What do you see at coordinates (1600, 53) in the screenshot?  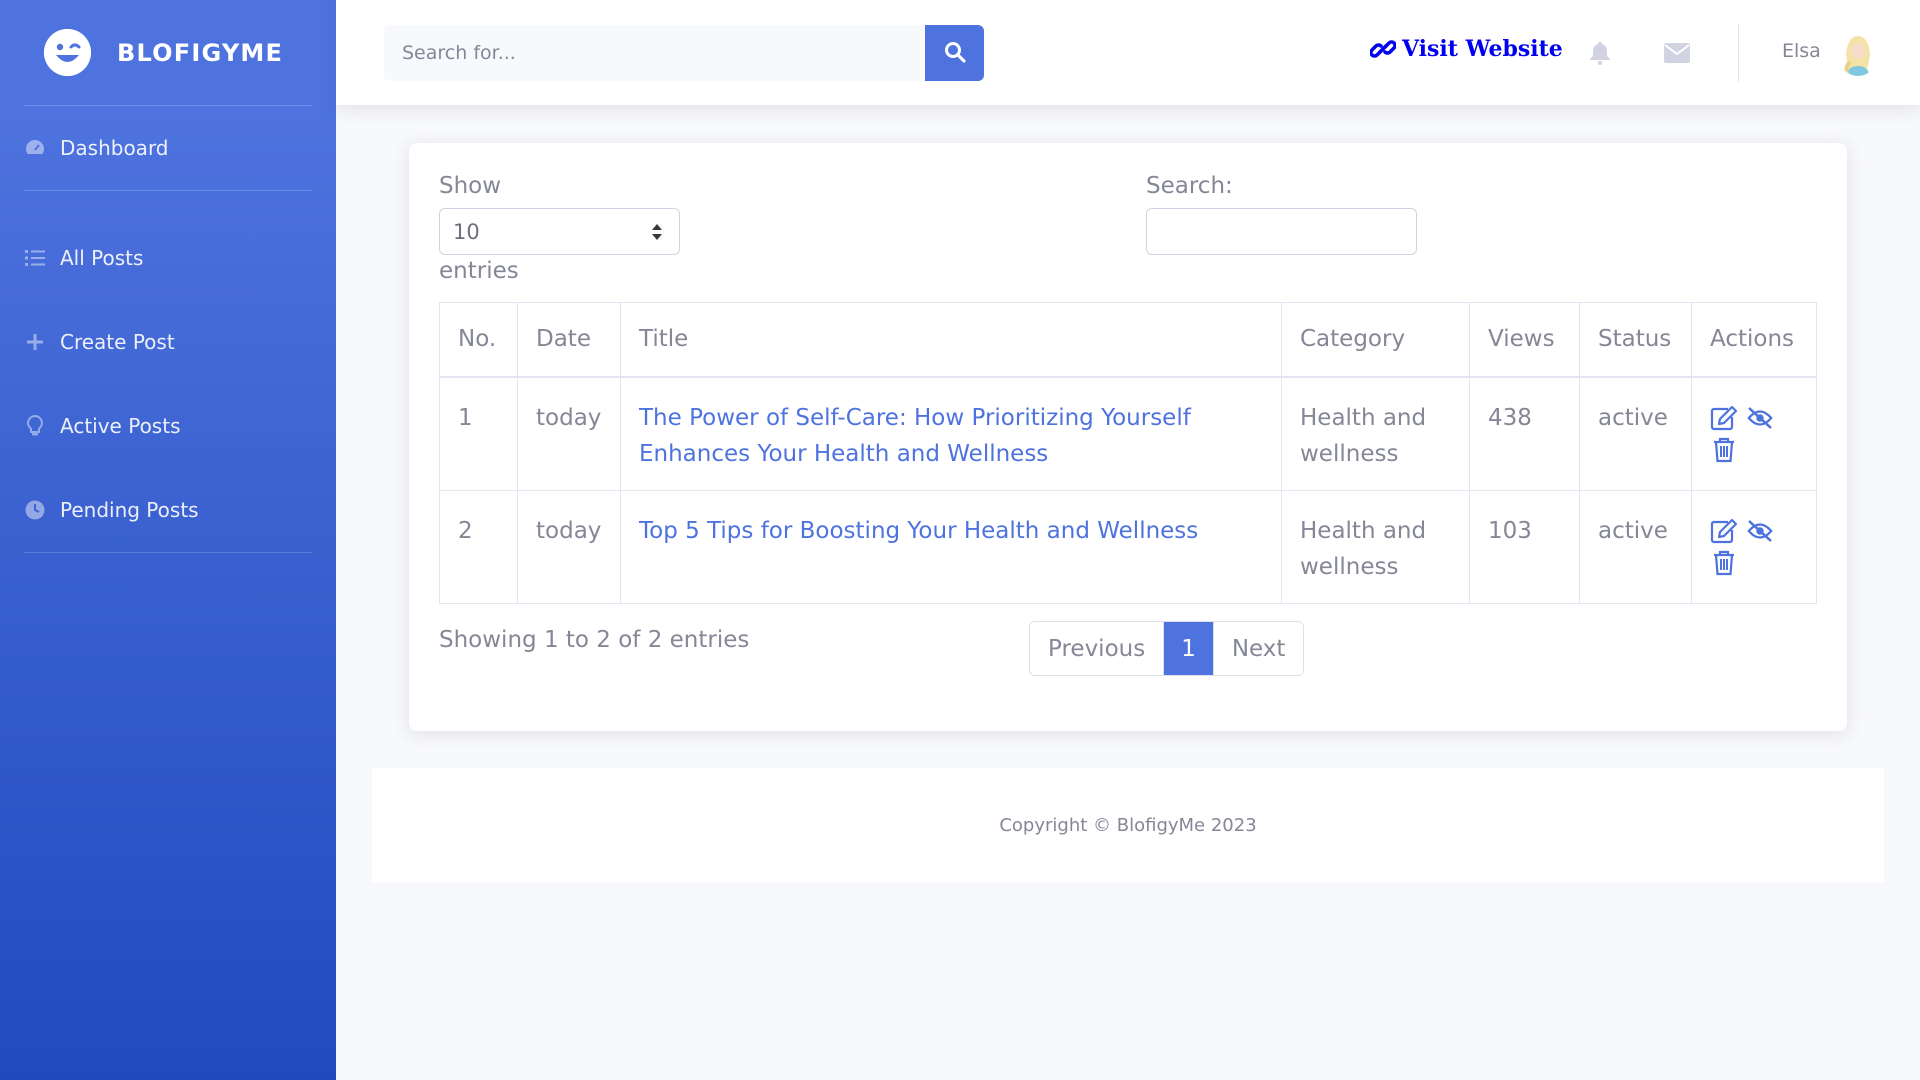 I see `bell-icon` at bounding box center [1600, 53].